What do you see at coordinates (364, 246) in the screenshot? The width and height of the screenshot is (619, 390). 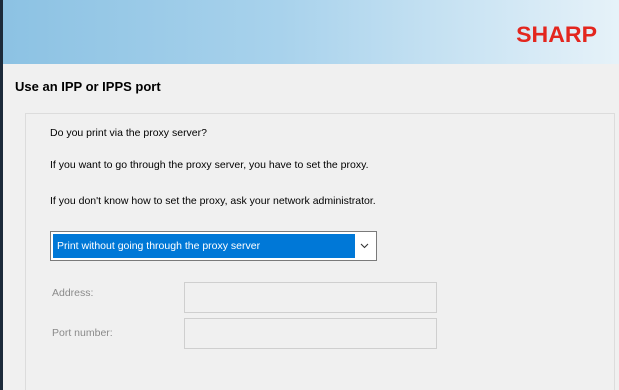 I see `chevron-down-icon` at bounding box center [364, 246].